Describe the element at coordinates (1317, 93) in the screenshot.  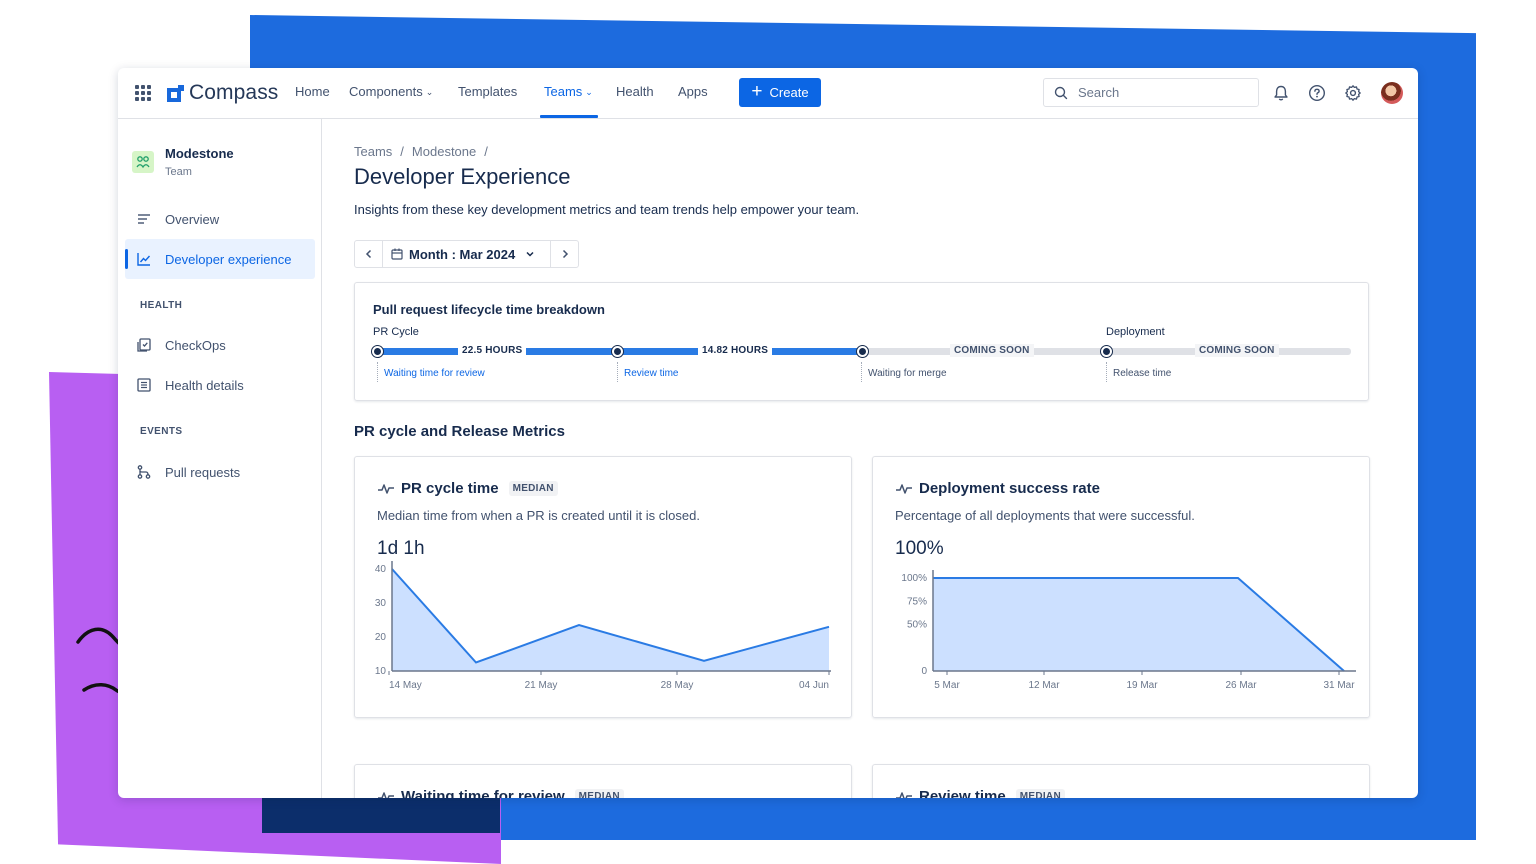
I see `help-icon` at that location.